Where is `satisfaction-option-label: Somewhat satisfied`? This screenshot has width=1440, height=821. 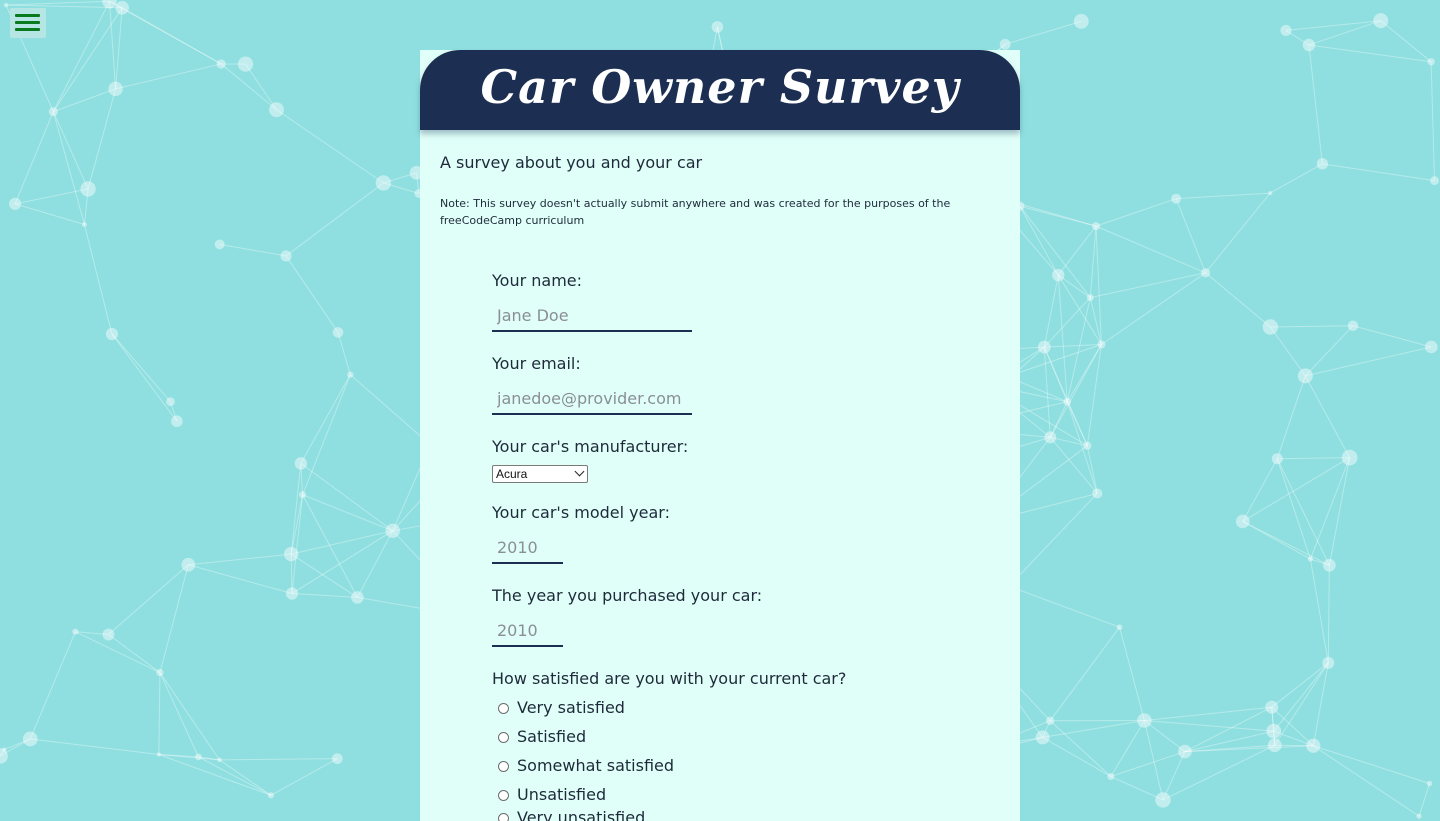
satisfaction-option-label: Somewhat satisfied is located at coordinates (596, 765).